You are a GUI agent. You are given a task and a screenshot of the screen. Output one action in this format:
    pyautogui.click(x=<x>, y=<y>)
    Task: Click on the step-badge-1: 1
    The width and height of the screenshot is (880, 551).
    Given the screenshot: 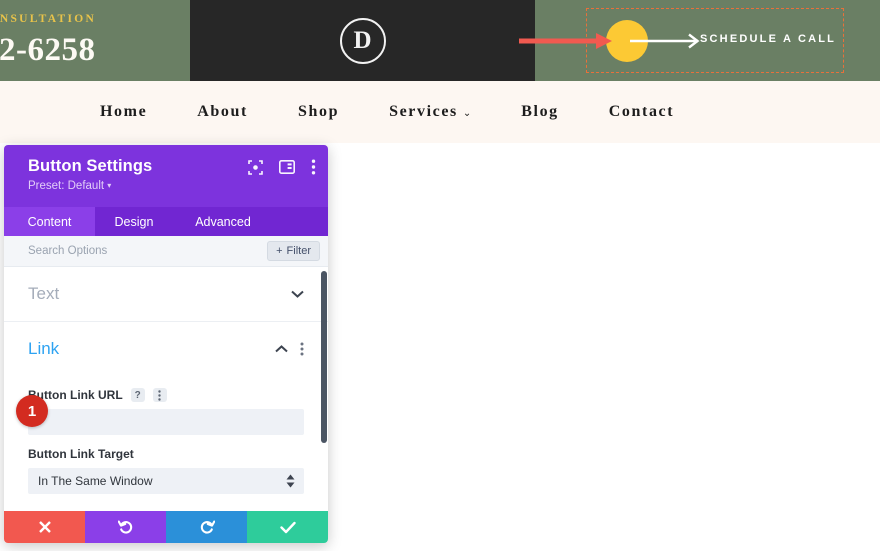 What is the action you would take?
    pyautogui.click(x=32, y=411)
    